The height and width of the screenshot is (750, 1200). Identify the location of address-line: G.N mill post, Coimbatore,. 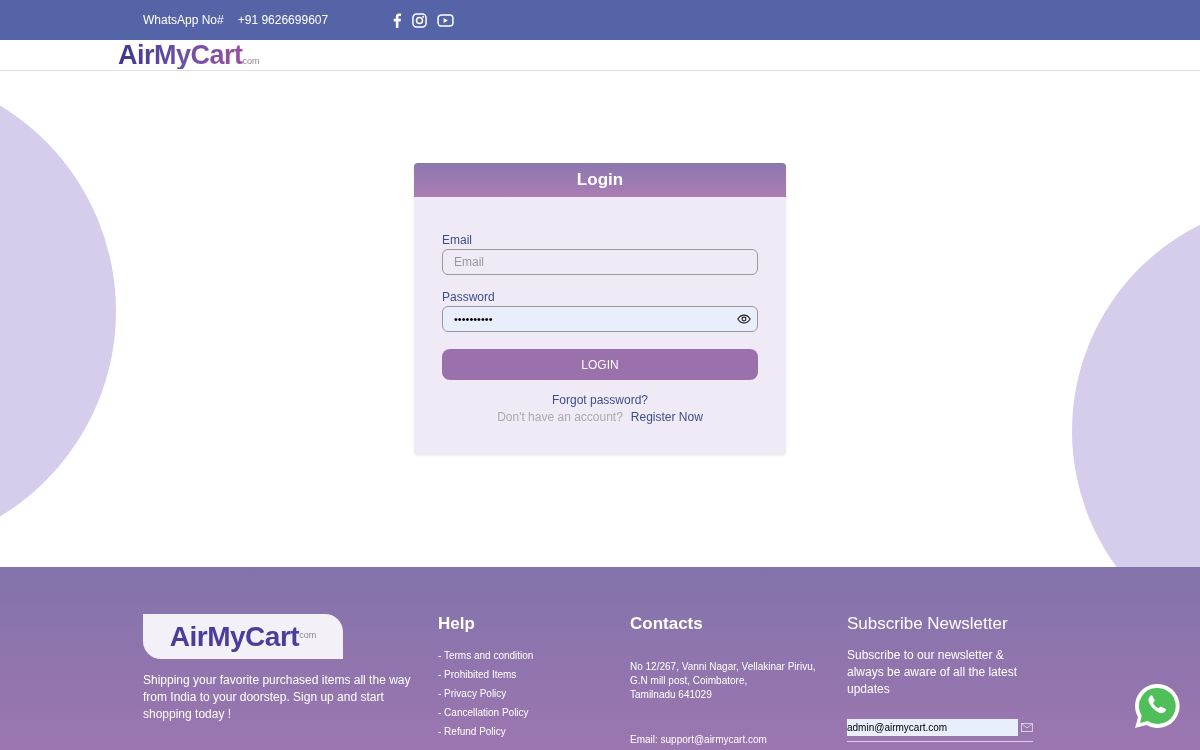
(689, 681).